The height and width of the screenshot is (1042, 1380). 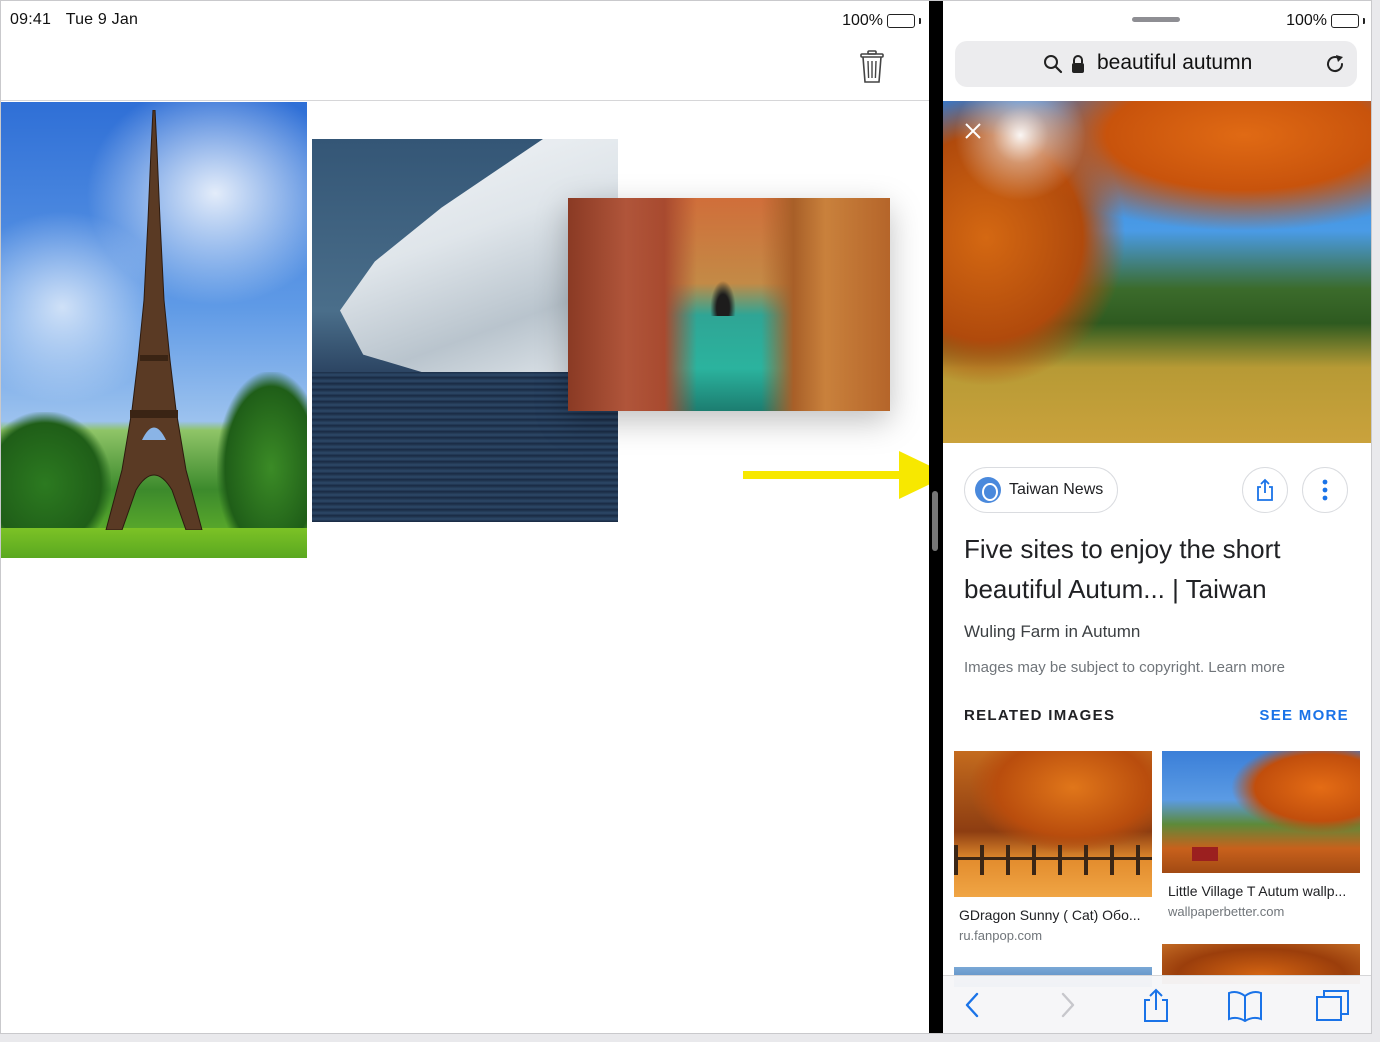 What do you see at coordinates (1335, 64) in the screenshot?
I see `reload-icon` at bounding box center [1335, 64].